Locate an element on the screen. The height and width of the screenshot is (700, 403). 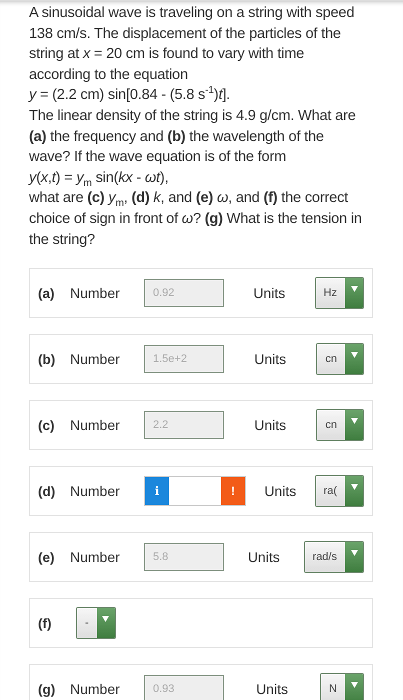
number-field: i ! is located at coordinates (195, 491).